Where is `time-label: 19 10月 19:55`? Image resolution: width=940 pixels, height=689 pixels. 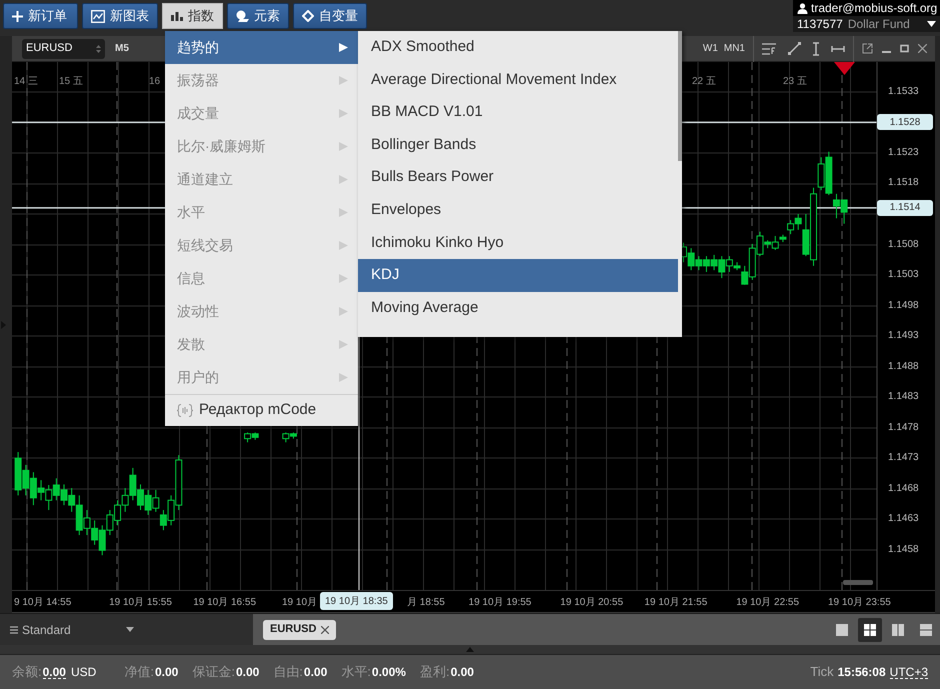 time-label: 19 10月 19:55 is located at coordinates (500, 603).